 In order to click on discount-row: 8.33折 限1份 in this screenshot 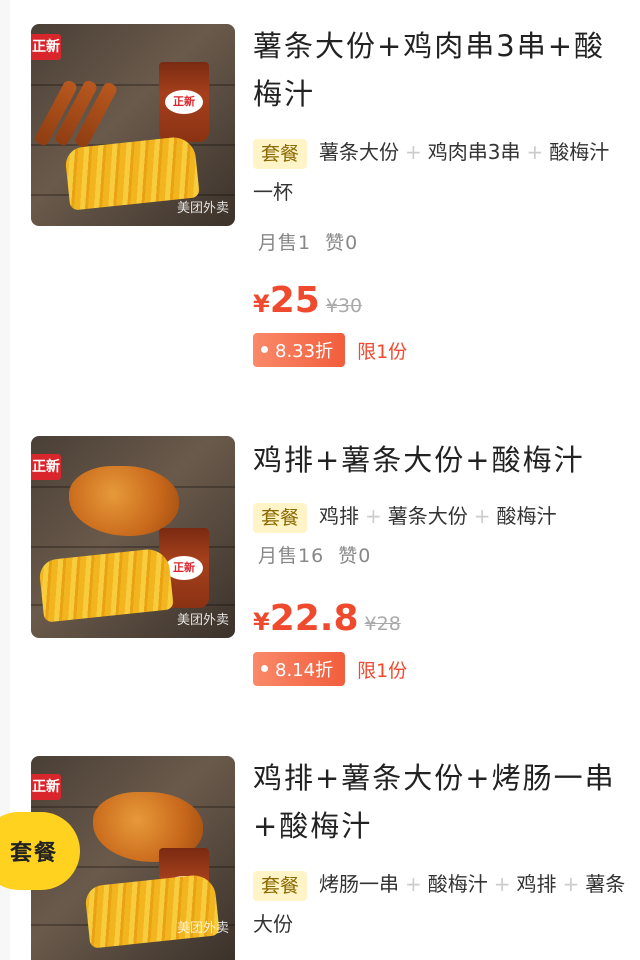, I will do `click(330, 350)`.